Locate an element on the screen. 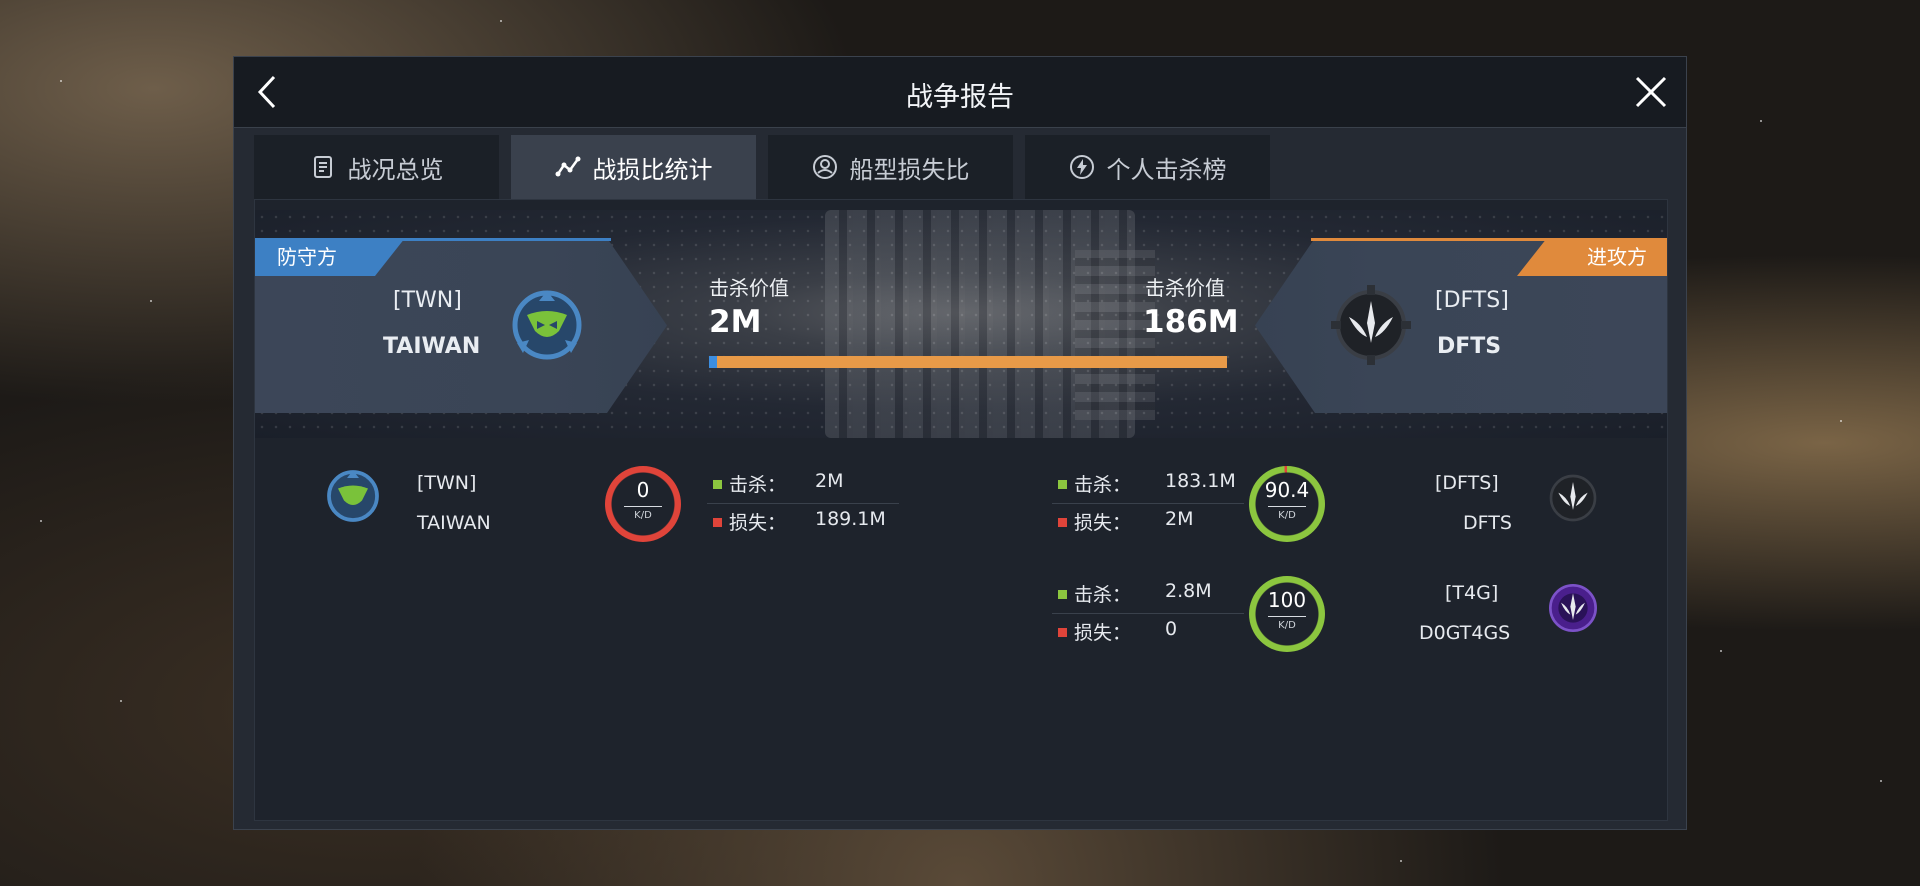 This screenshot has height=886, width=1920. attacker-tag: [DFTS] is located at coordinates (1472, 300).